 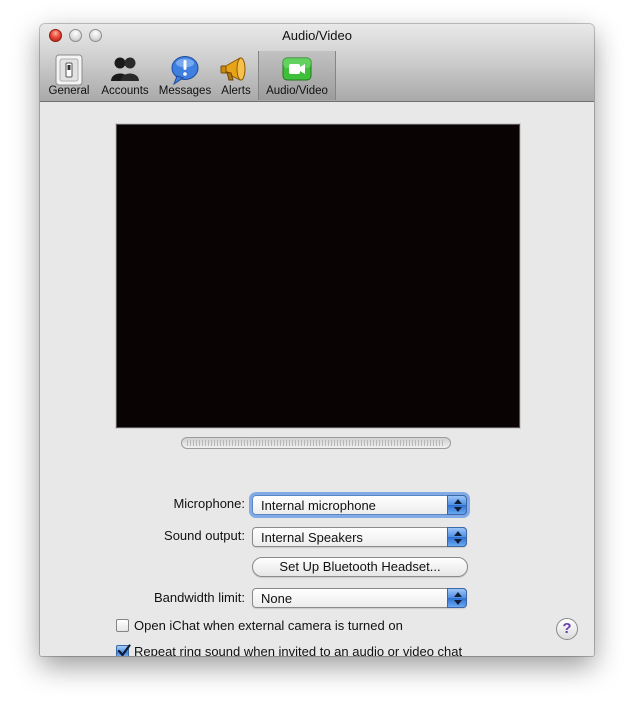 I want to click on microphone-popup: Internal microphone, so click(x=359, y=505).